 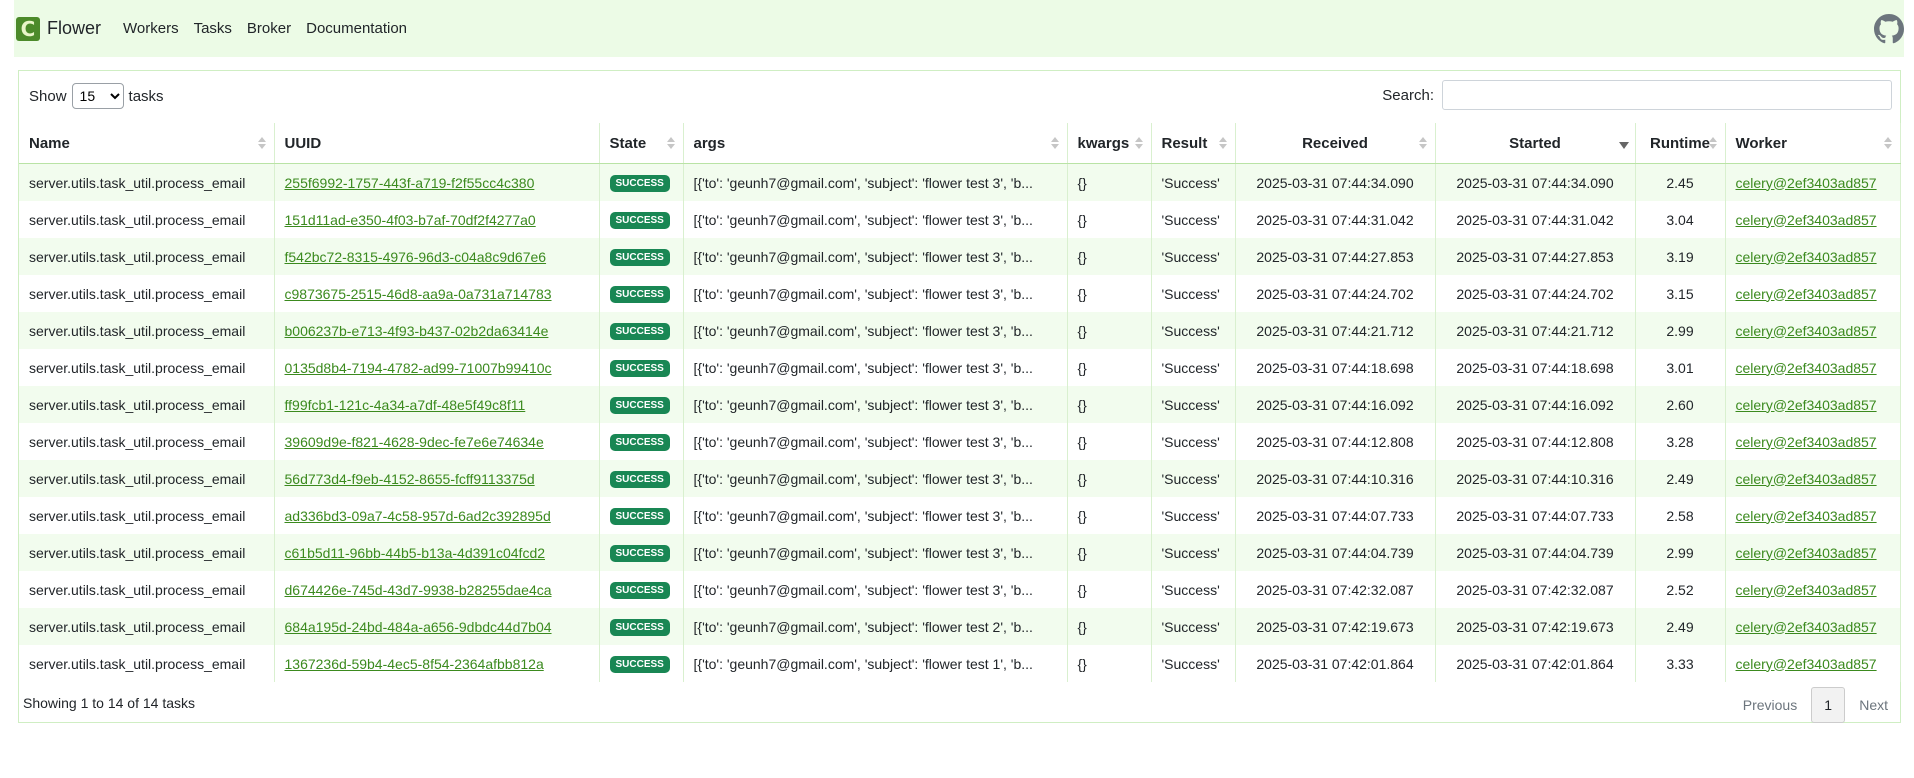 I want to click on cell-started: 2025-03-31 07:44:12.808, so click(x=1535, y=441).